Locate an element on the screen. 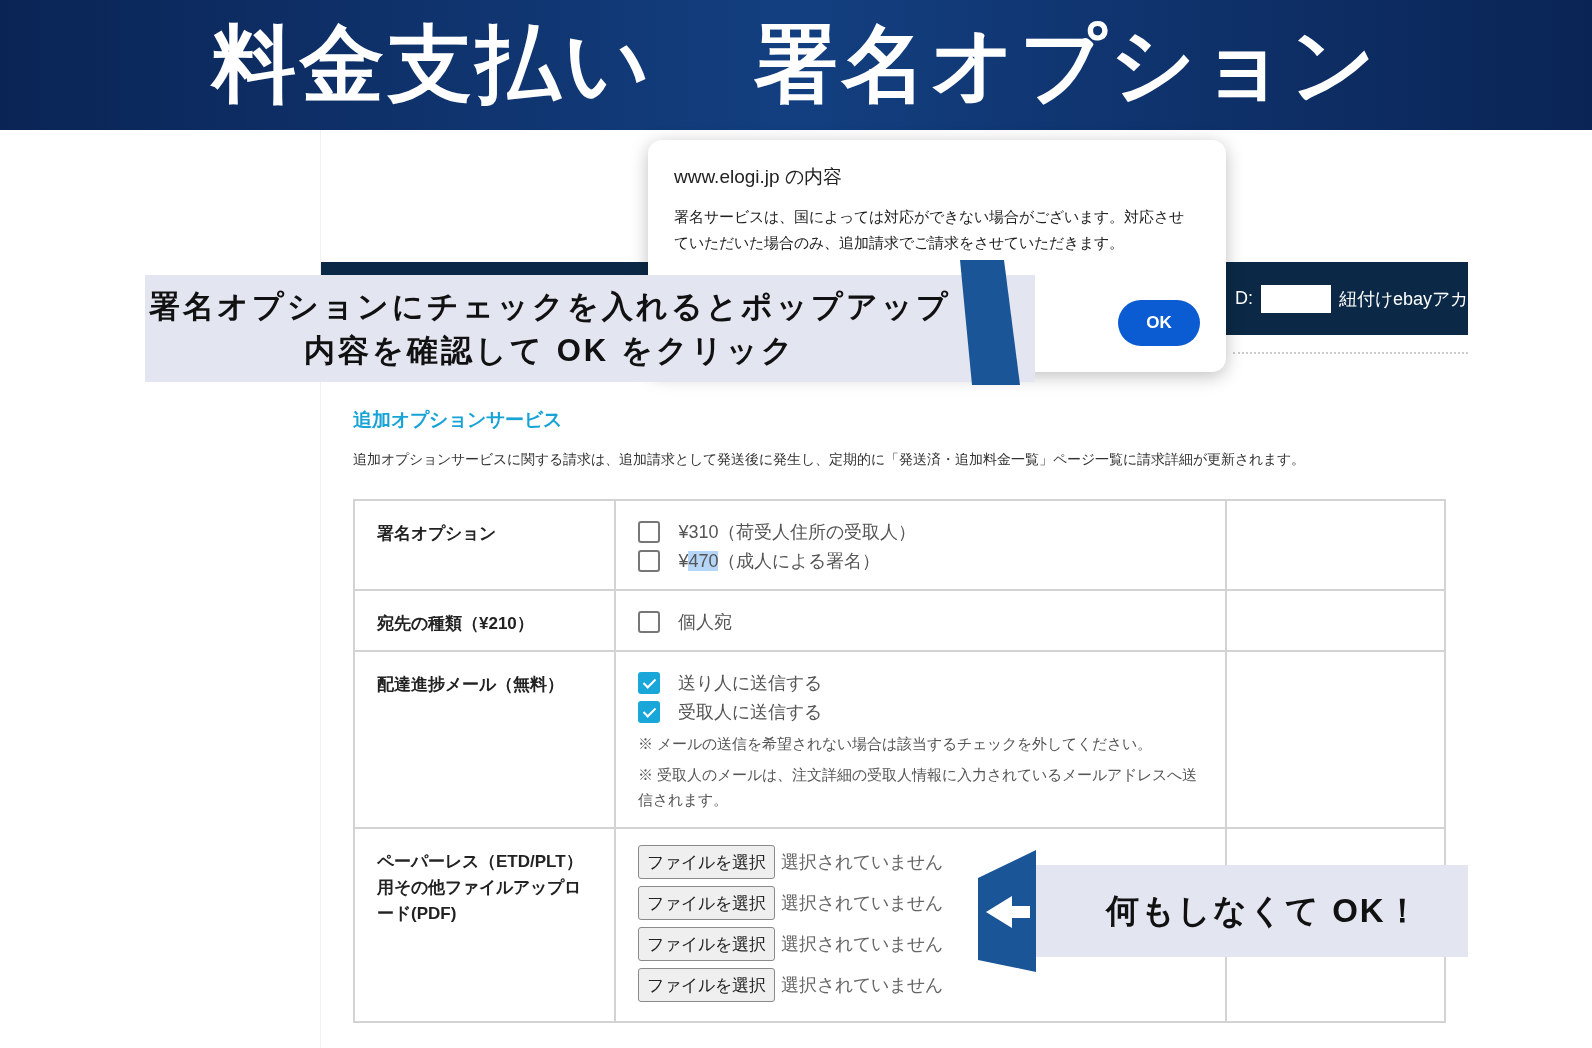 The image size is (1592, 1048). checkbox-label: 個人宛 is located at coordinates (705, 622).